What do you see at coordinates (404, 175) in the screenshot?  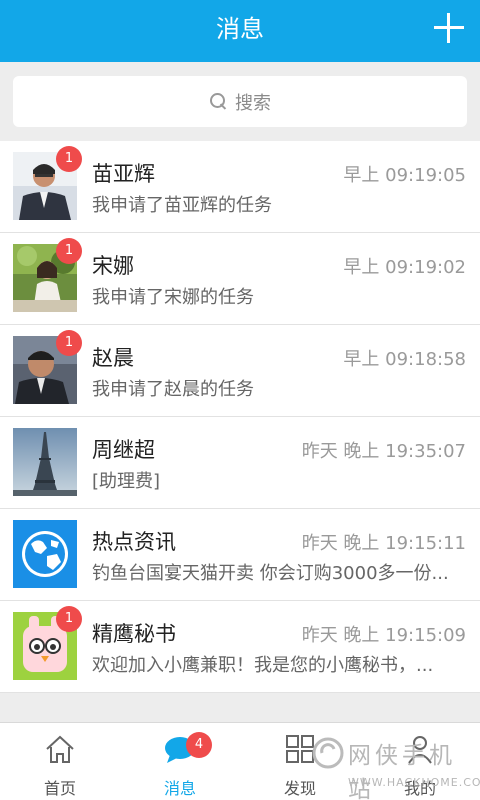 I see `message-time: 早上 09:19:05` at bounding box center [404, 175].